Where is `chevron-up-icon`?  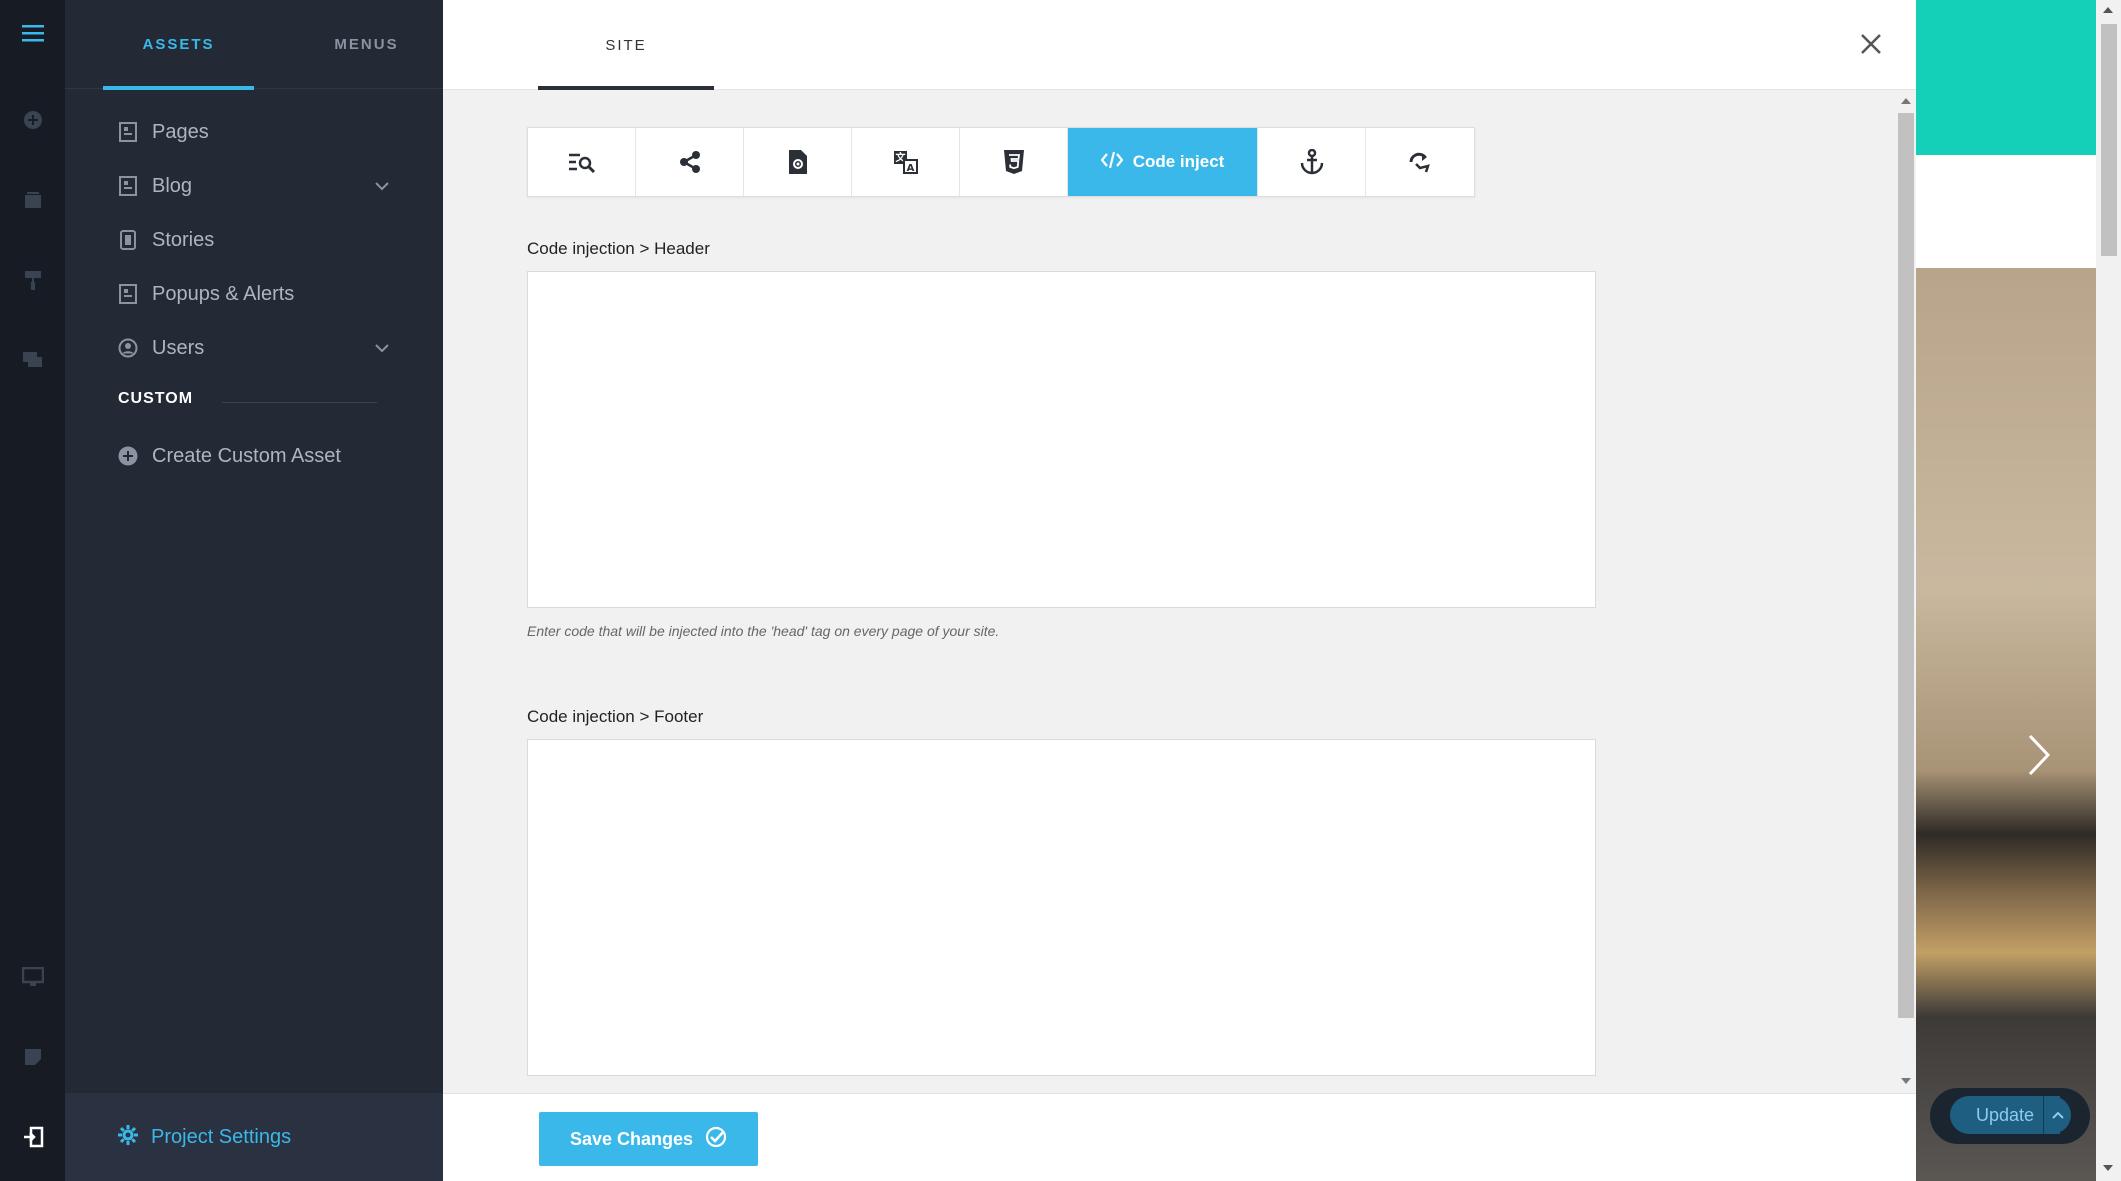 chevron-up-icon is located at coordinates (2057, 1115).